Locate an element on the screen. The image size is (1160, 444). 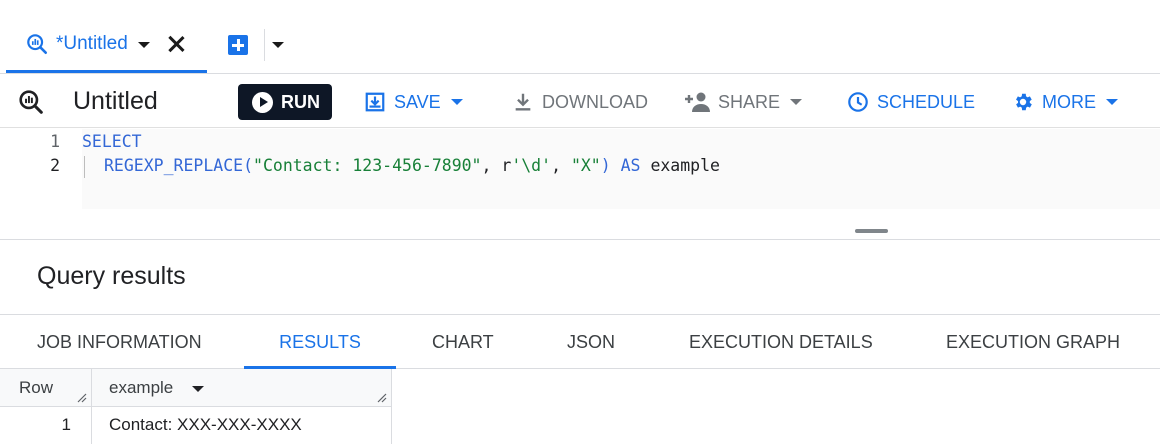
table-header-row: Row example is located at coordinates (196, 388).